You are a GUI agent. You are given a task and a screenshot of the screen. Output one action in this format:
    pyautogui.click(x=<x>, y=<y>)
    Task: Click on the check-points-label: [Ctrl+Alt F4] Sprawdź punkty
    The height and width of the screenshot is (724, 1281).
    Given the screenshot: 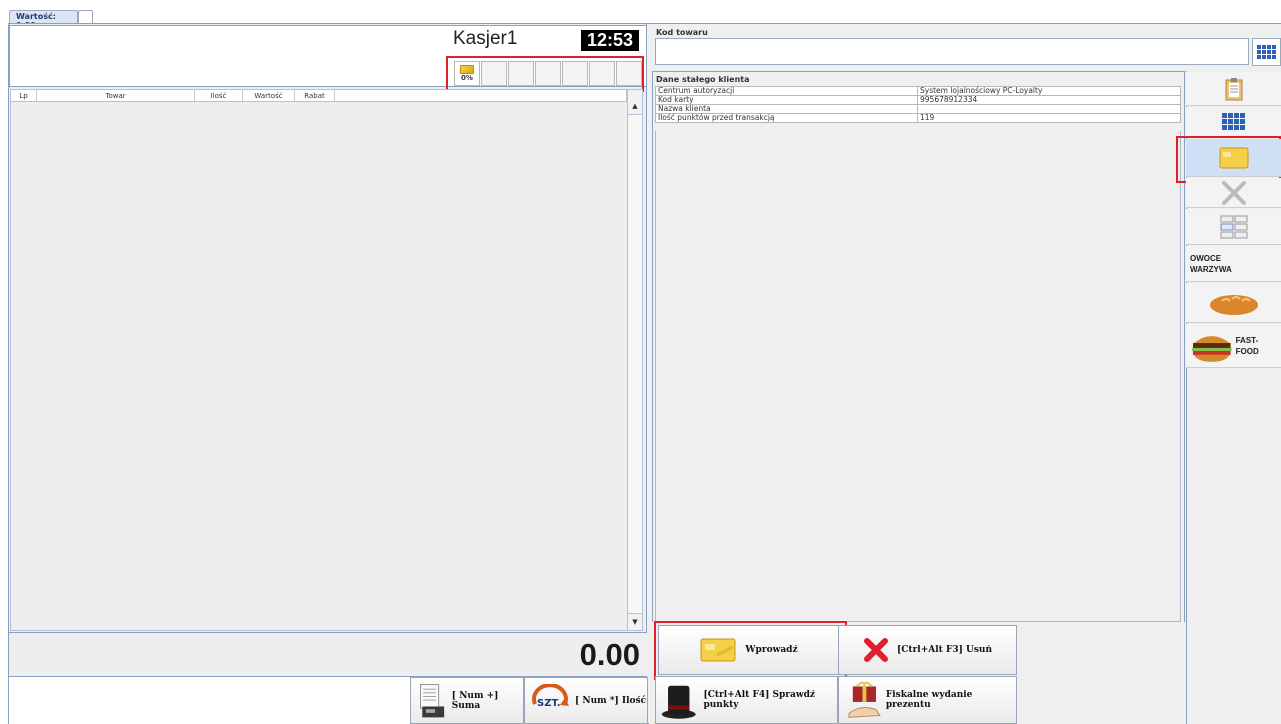 What is the action you would take?
    pyautogui.click(x=759, y=700)
    